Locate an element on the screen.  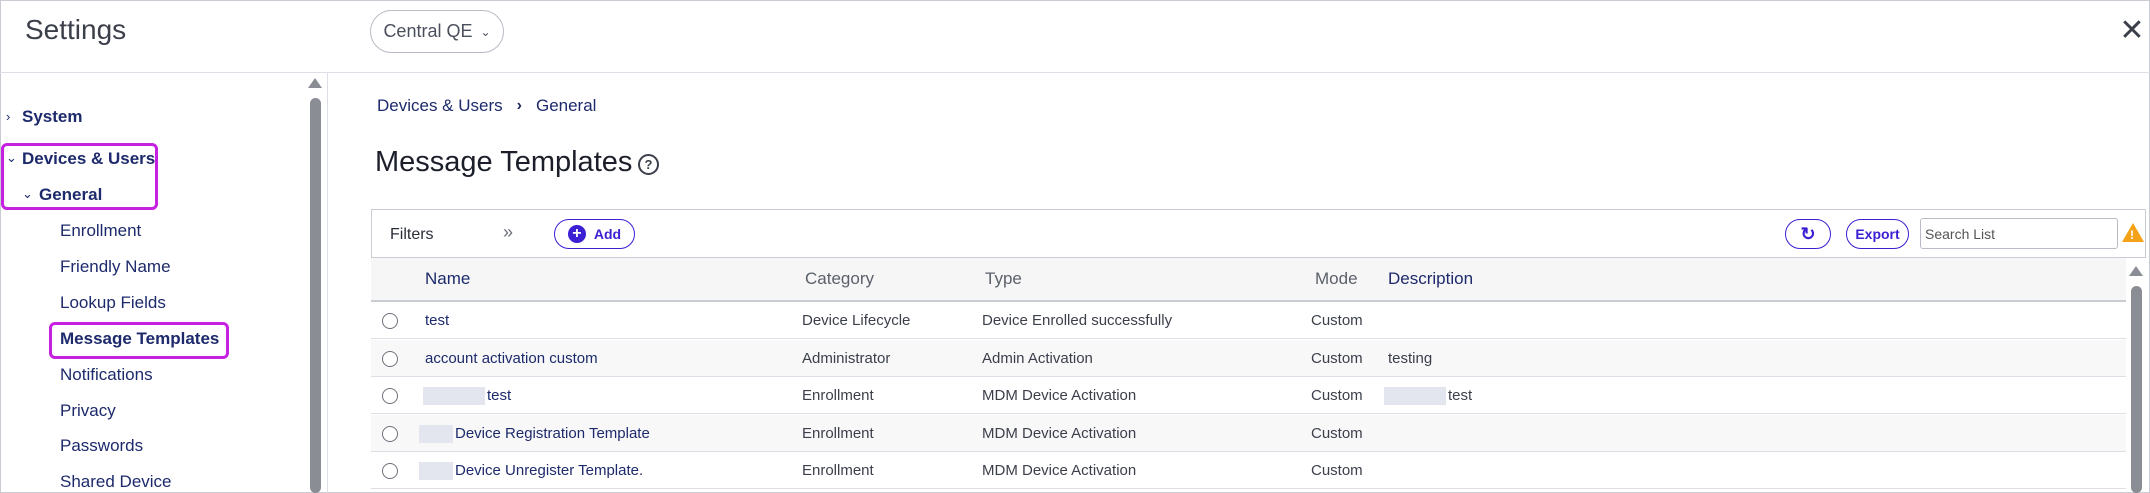
sidebar-item-friendly-name: Friendly Name is located at coordinates (115, 267).